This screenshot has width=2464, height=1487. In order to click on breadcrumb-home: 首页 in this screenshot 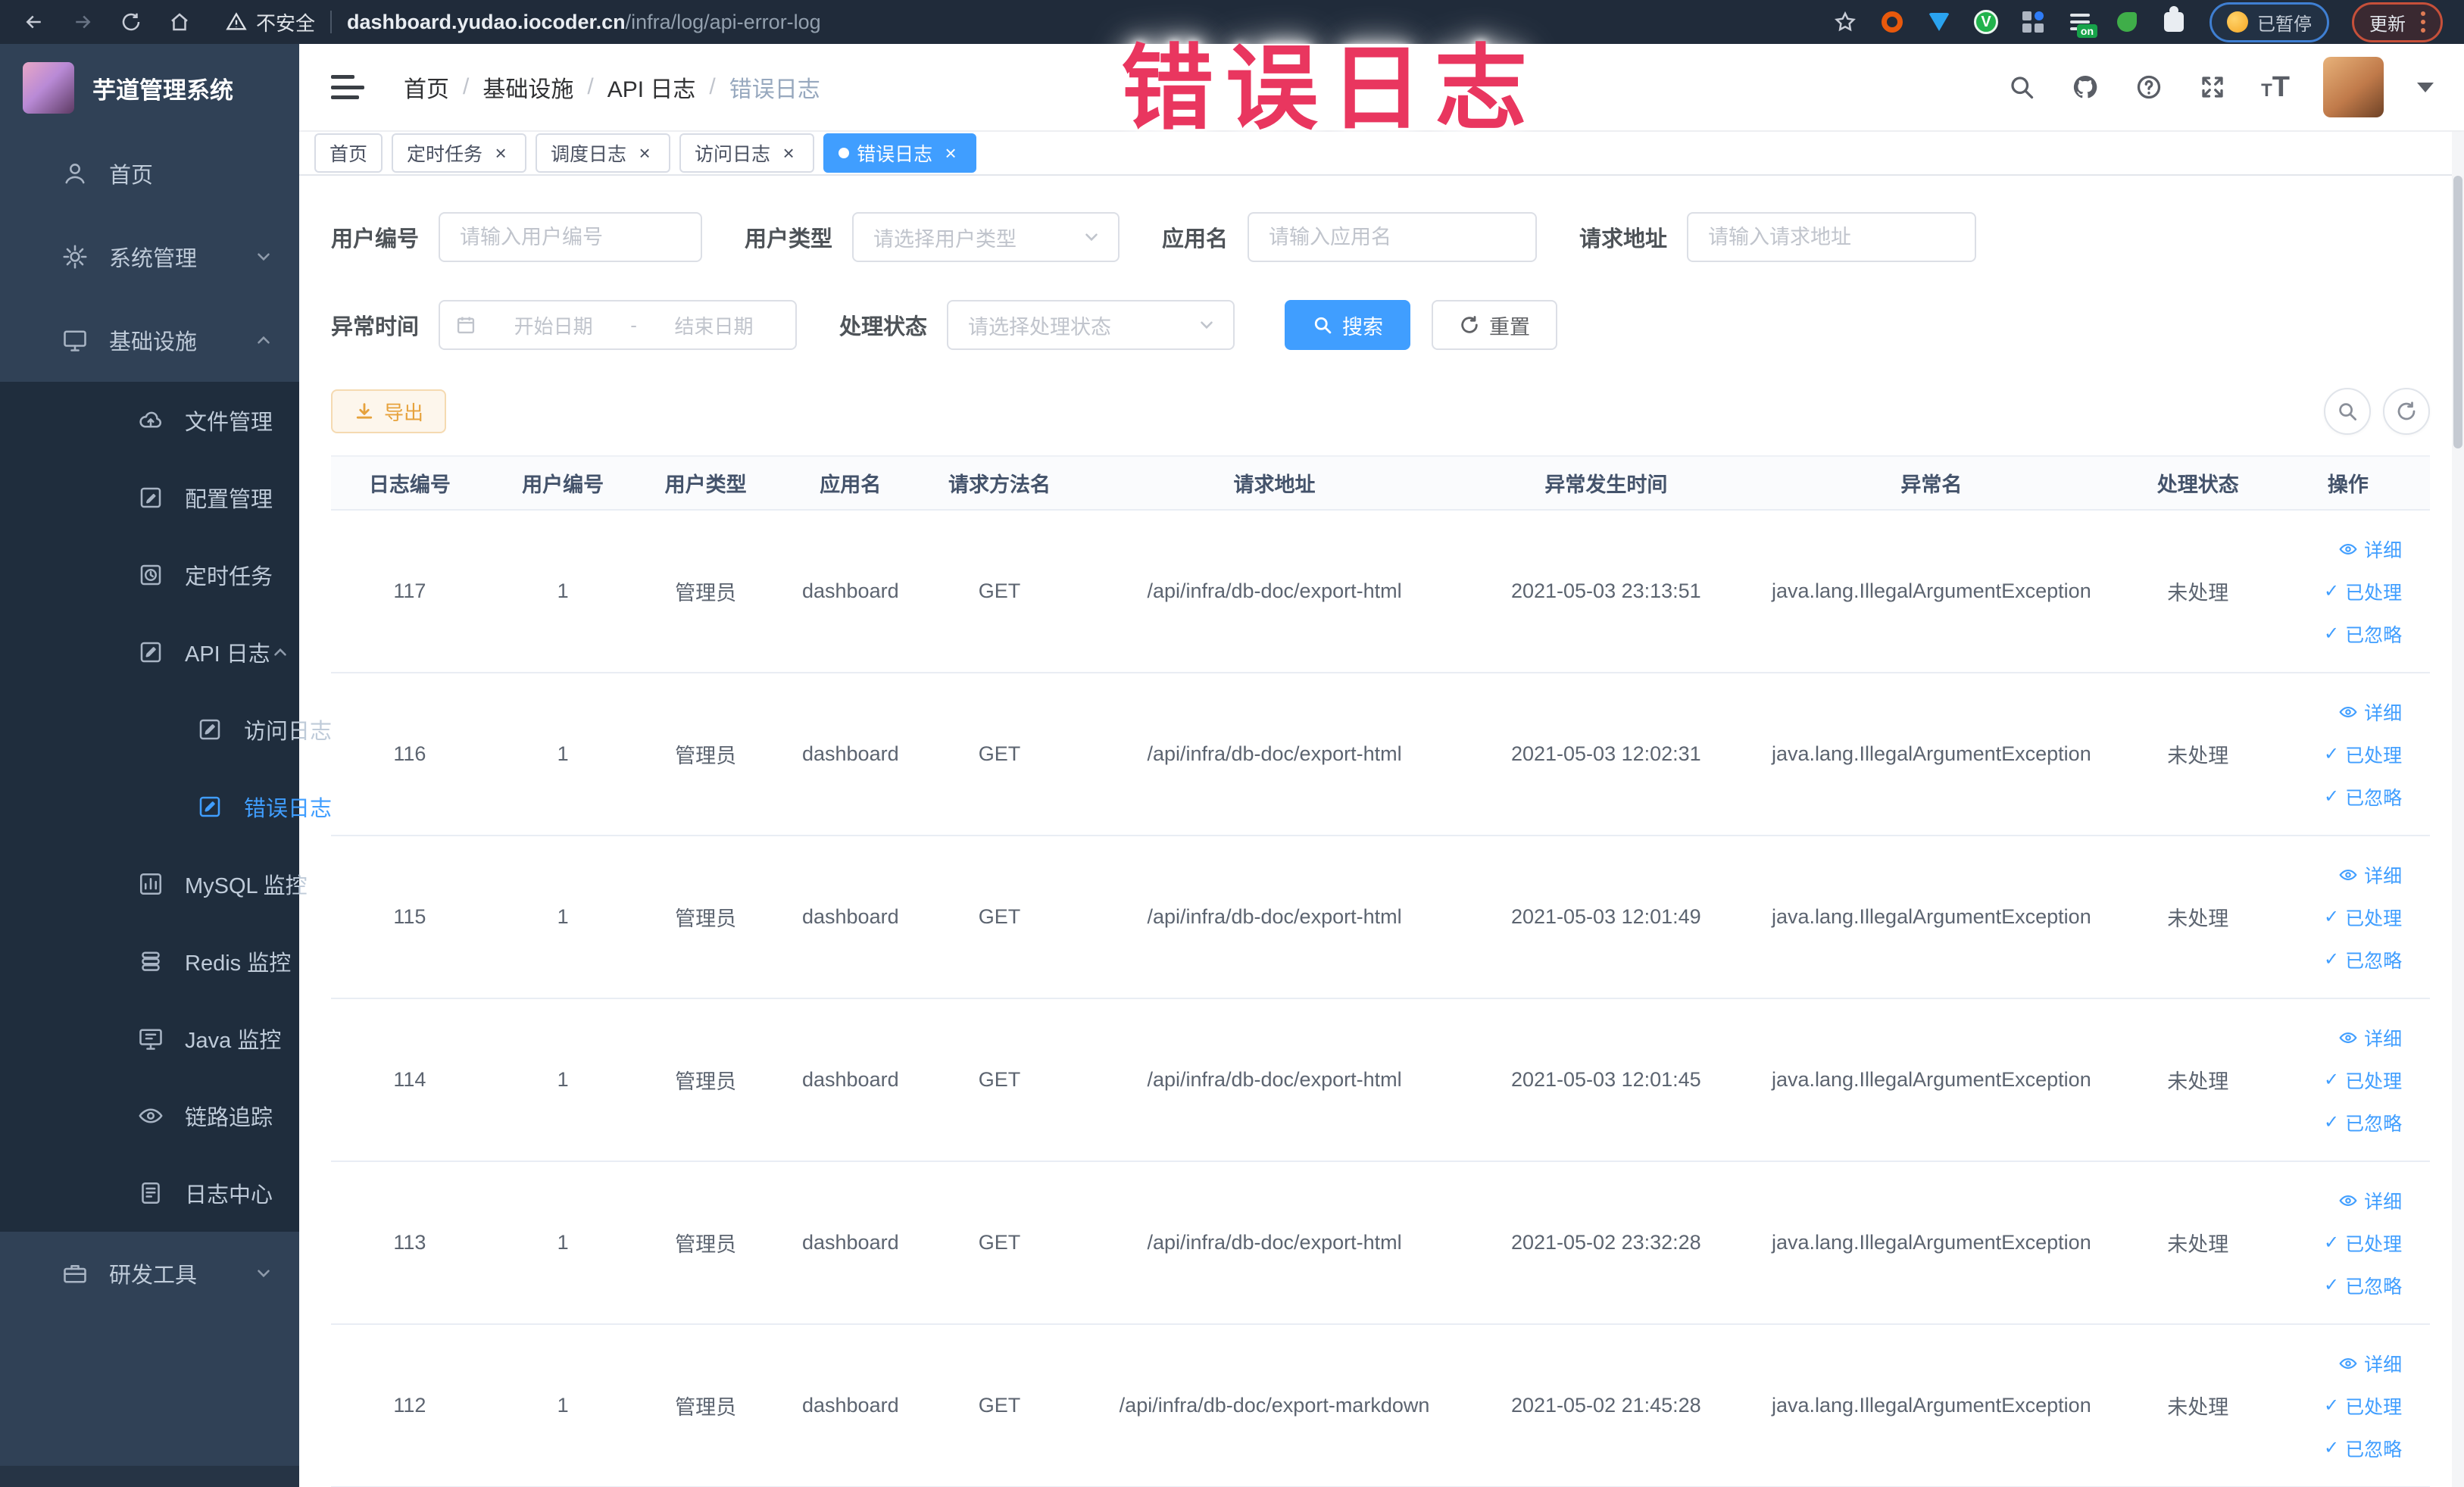, I will do `click(426, 87)`.